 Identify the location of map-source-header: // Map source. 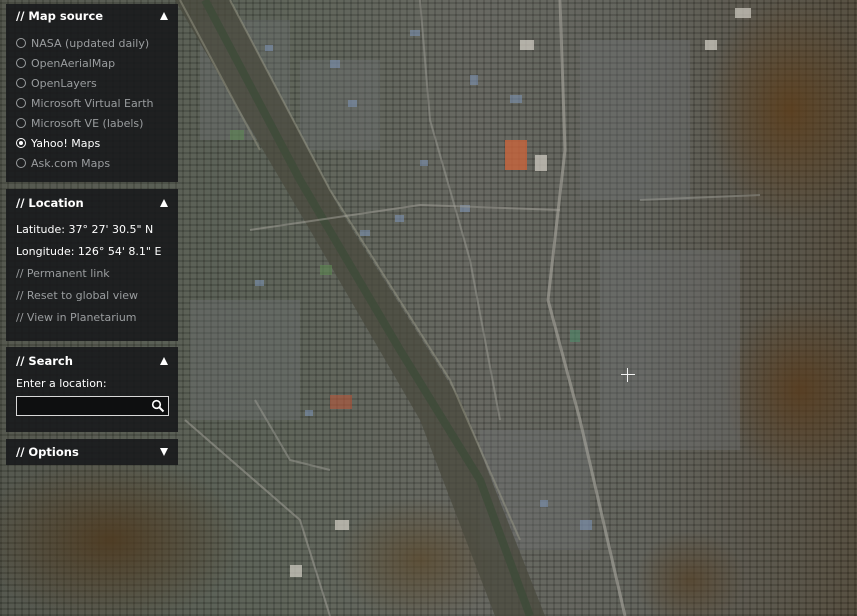
(92, 16).